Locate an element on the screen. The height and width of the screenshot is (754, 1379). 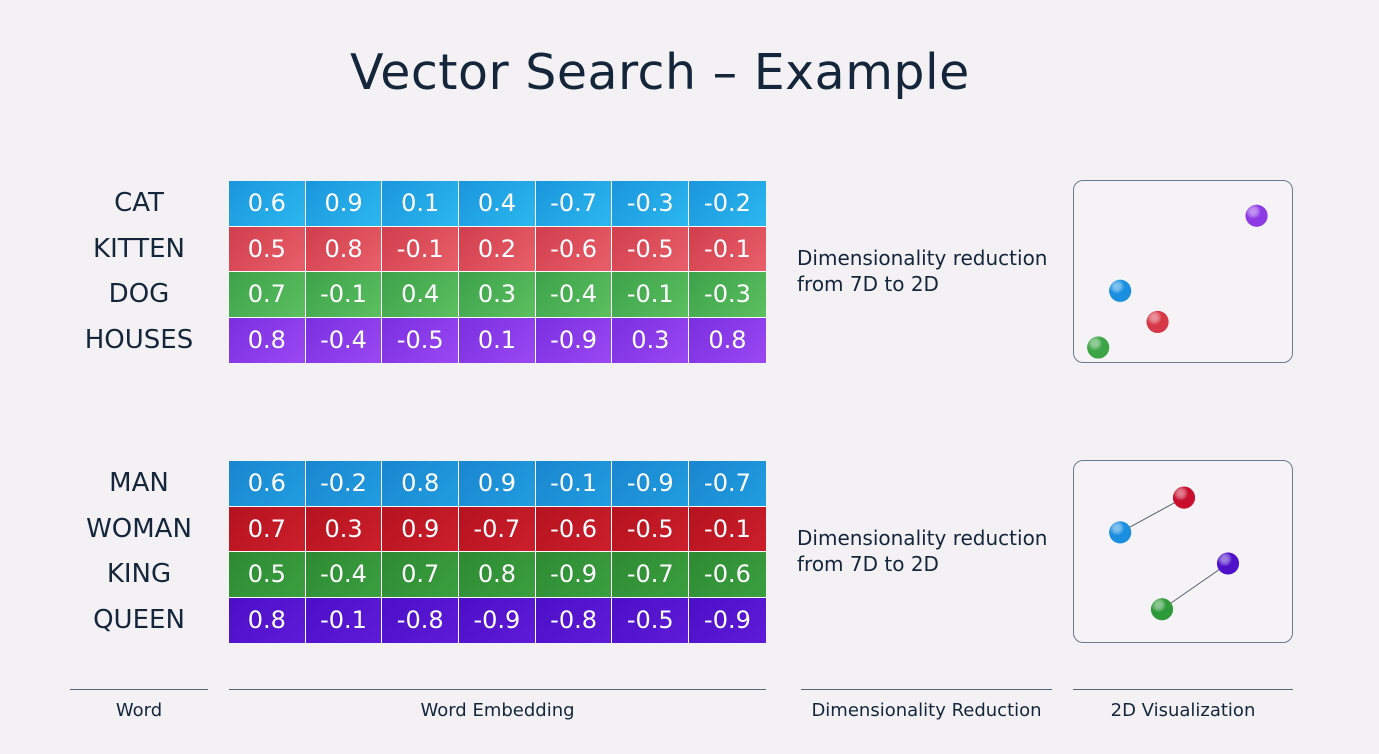
point-king-highlight is located at coordinates (1162, 609).